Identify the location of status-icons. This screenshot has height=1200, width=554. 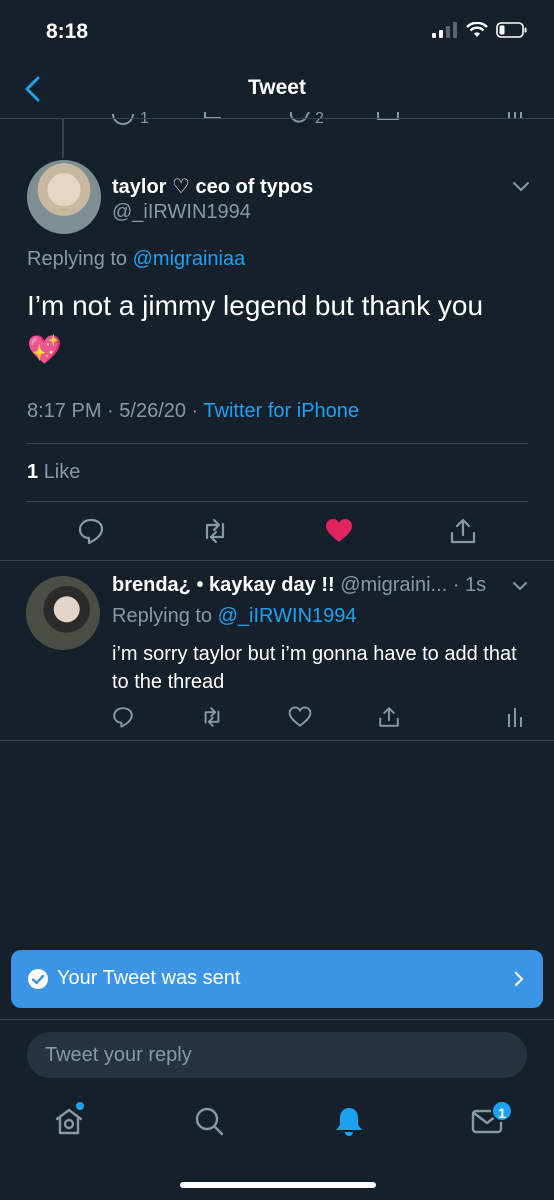
(480, 30).